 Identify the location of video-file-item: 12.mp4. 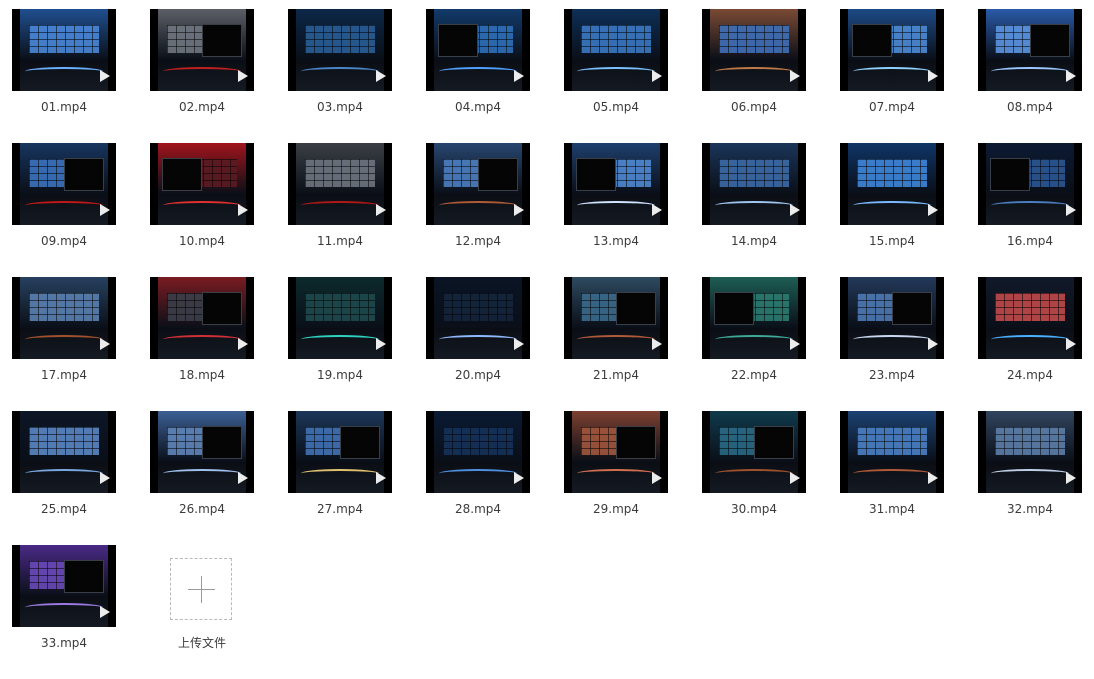
(478, 210).